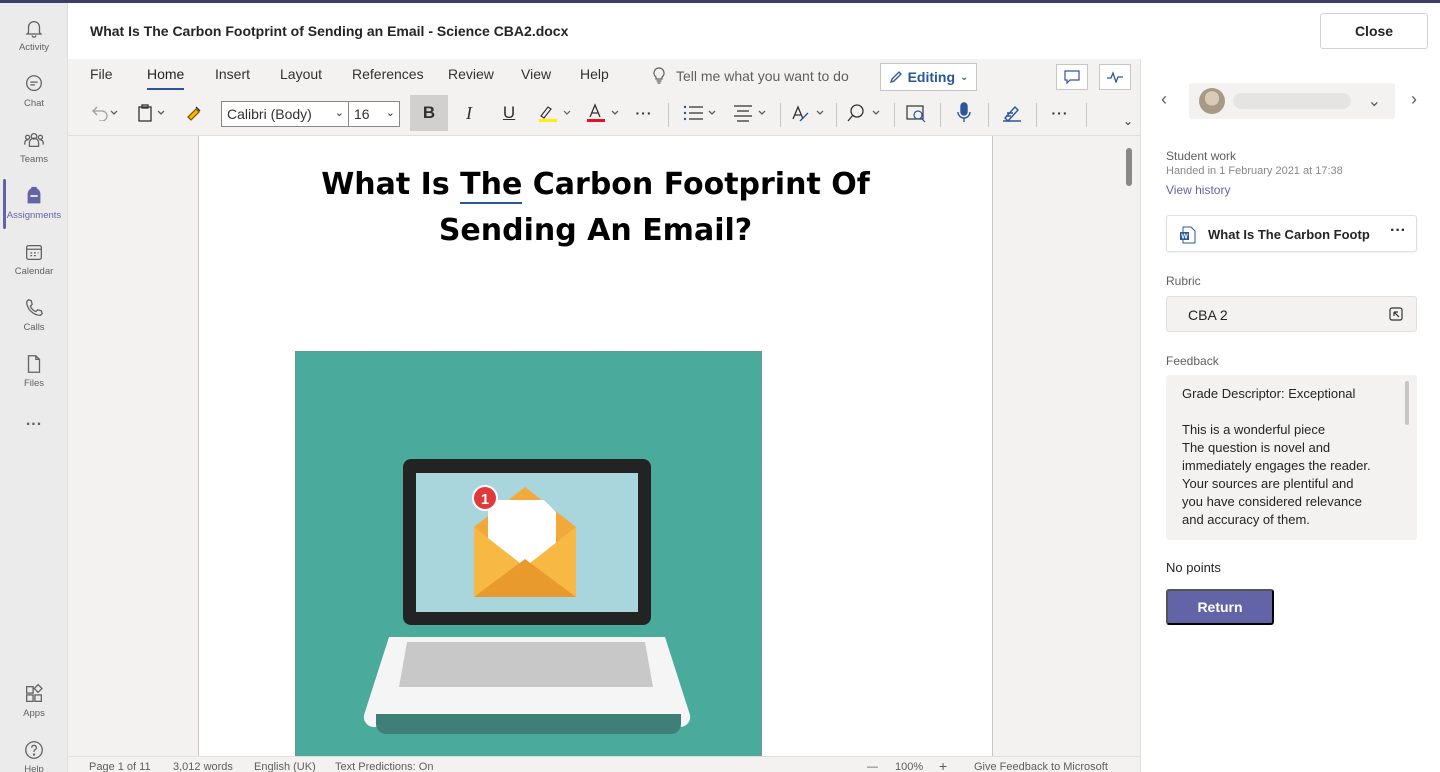 This screenshot has height=772, width=1440. What do you see at coordinates (536, 74) in the screenshot?
I see `tab-view: View` at bounding box center [536, 74].